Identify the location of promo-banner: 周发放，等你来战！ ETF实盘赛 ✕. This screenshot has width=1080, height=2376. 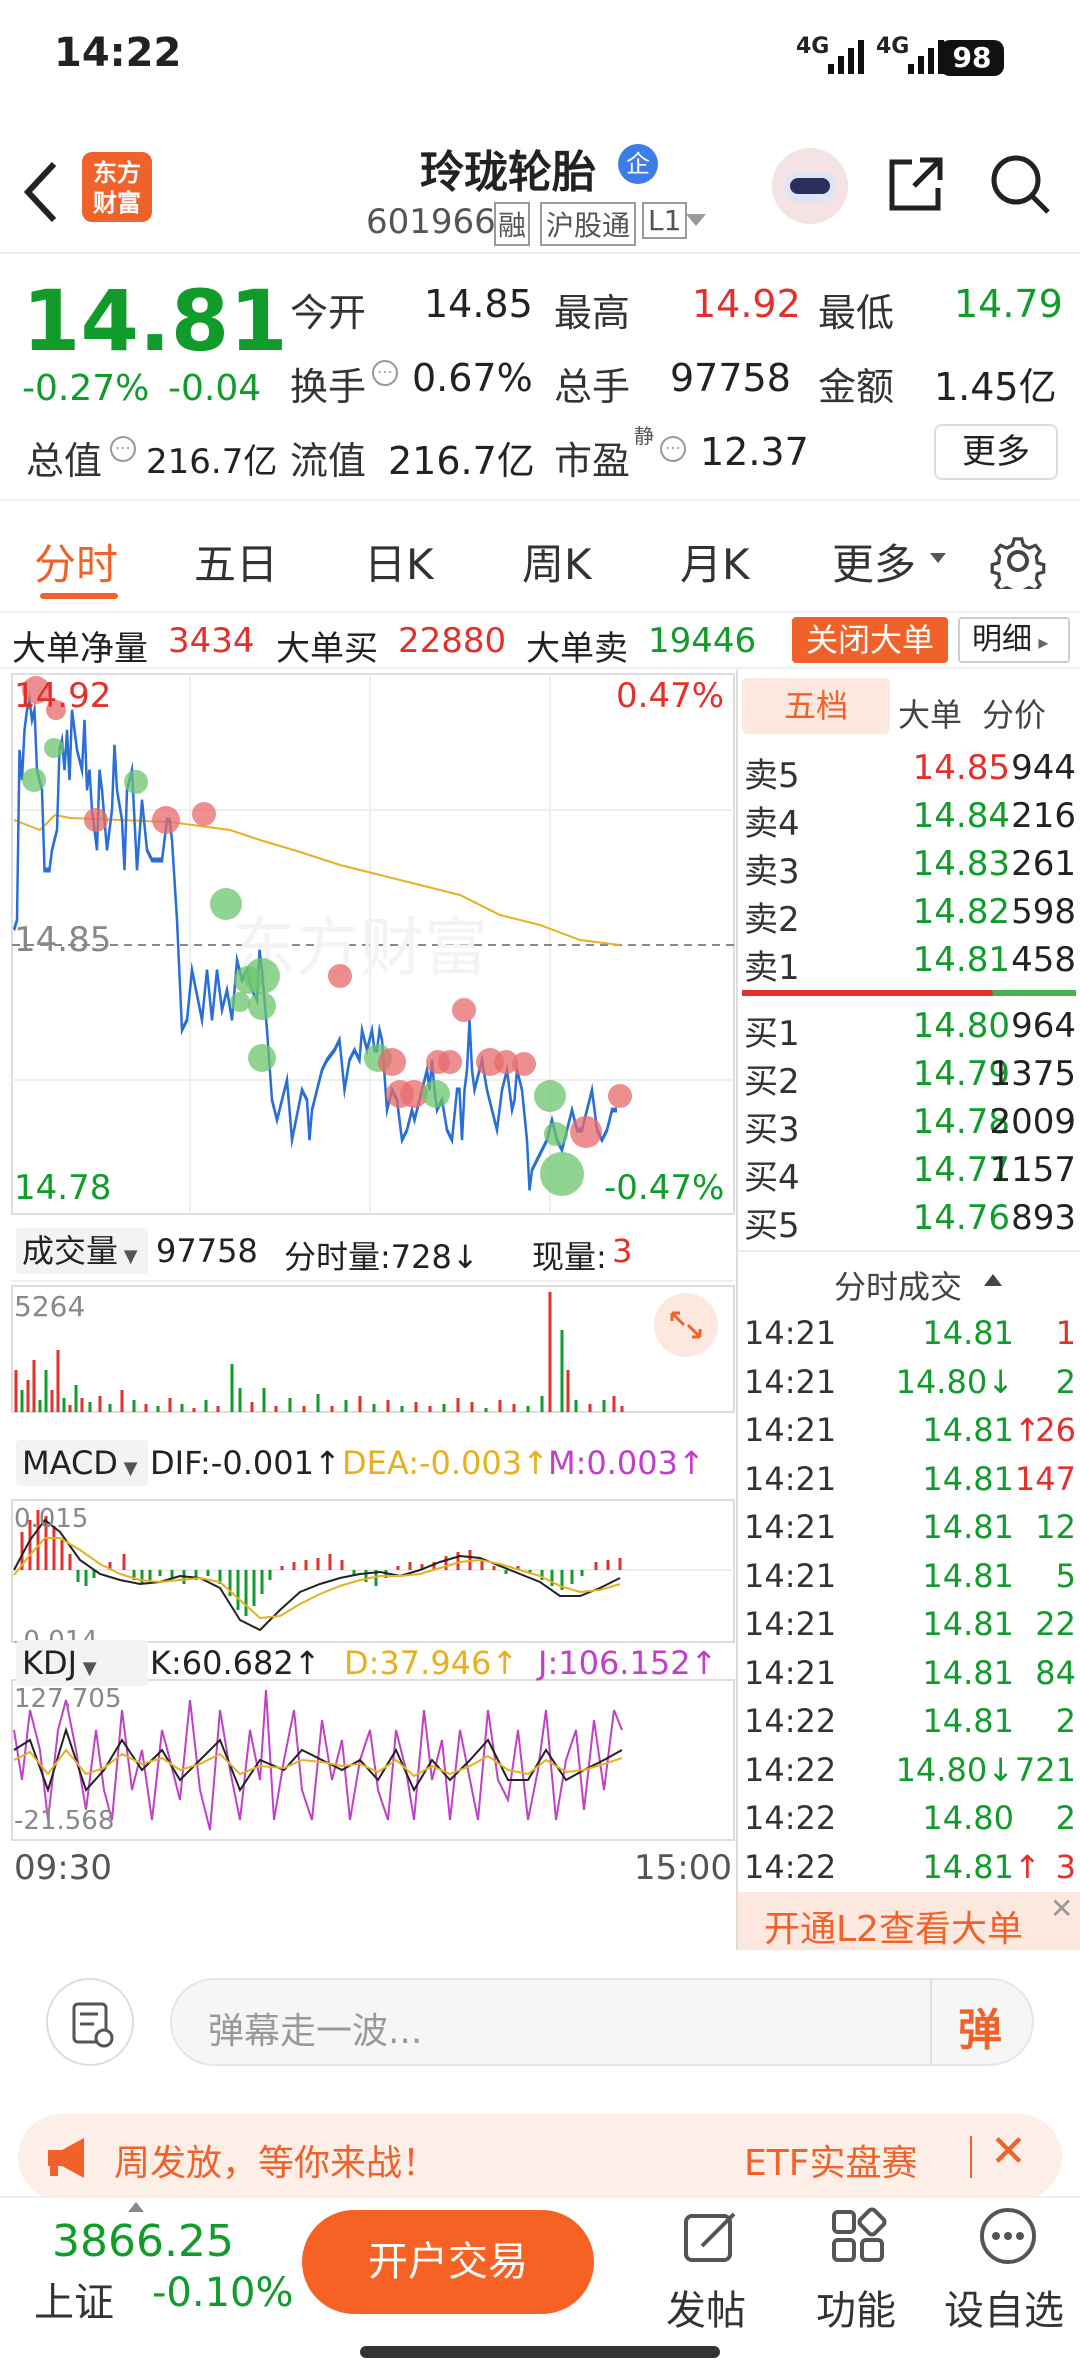
(540, 2157).